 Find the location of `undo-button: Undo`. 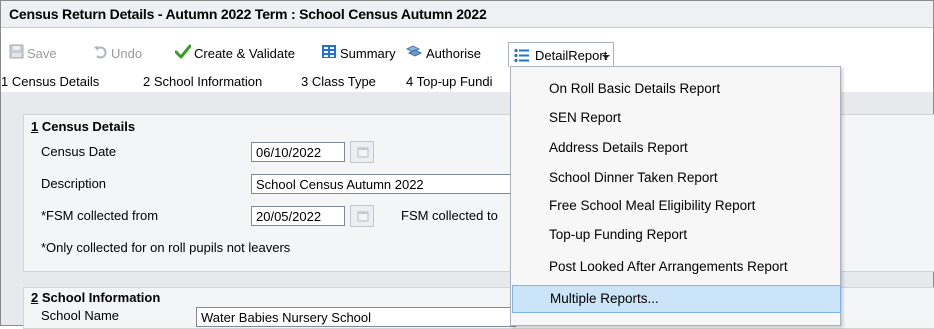

undo-button: Undo is located at coordinates (117, 53).